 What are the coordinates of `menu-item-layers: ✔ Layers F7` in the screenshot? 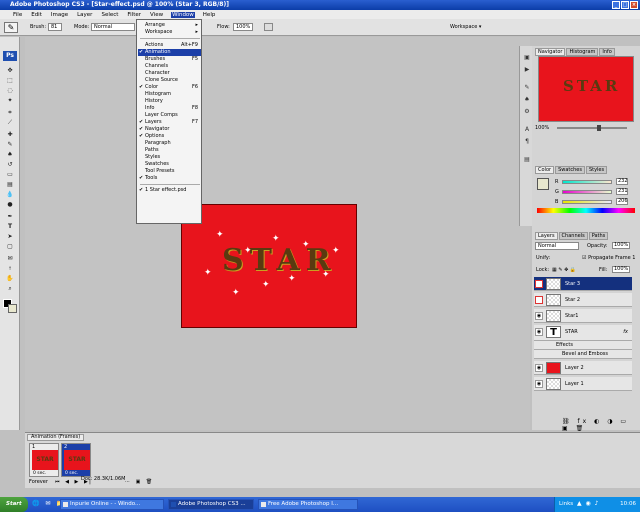 It's located at (170, 122).